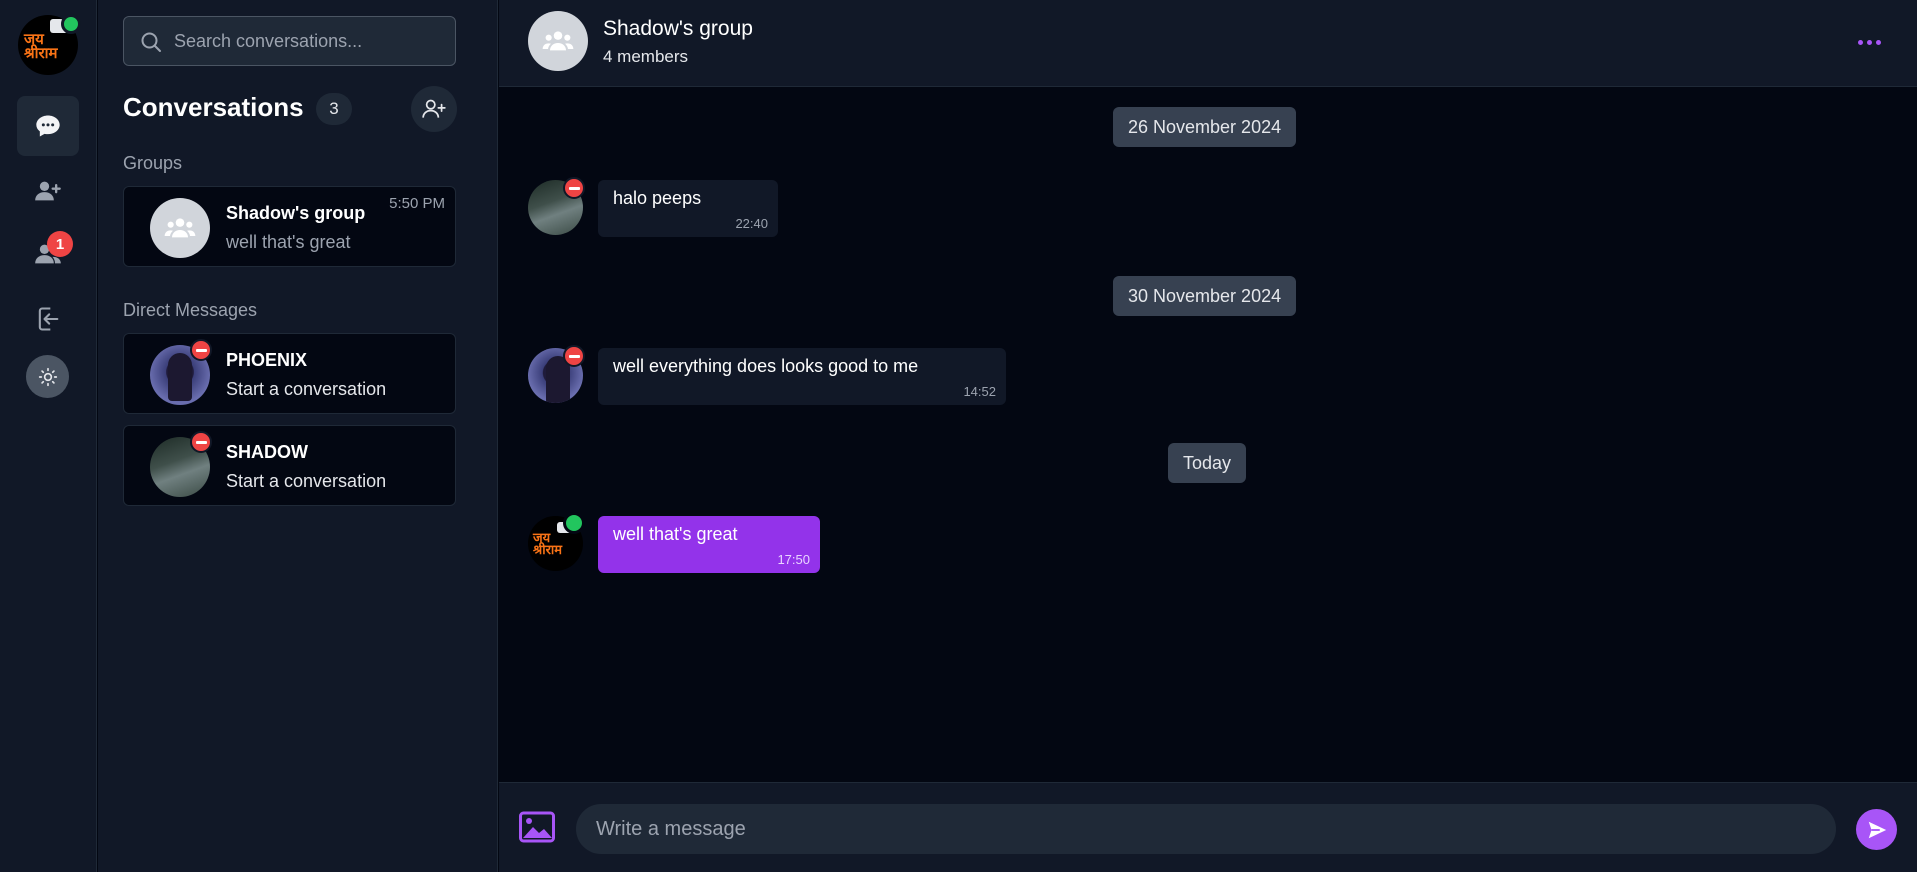 Image resolution: width=1917 pixels, height=872 pixels. I want to click on message-text: well that's great, so click(675, 534).